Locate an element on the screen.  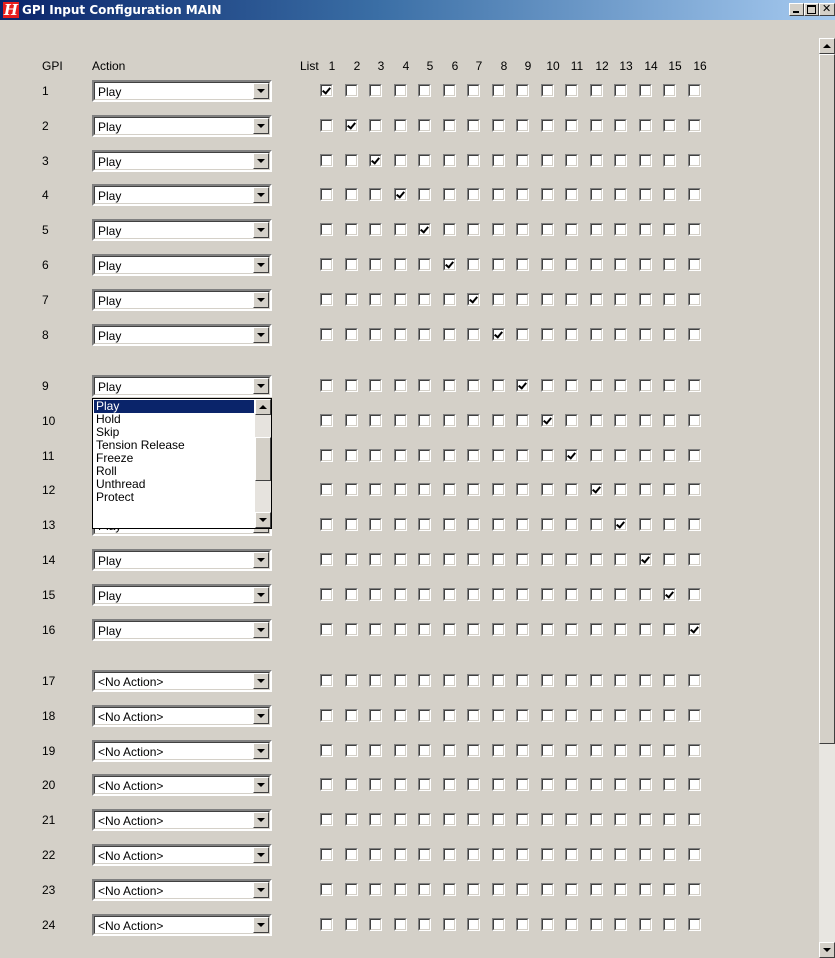
main-scrollbar is located at coordinates (827, 498).